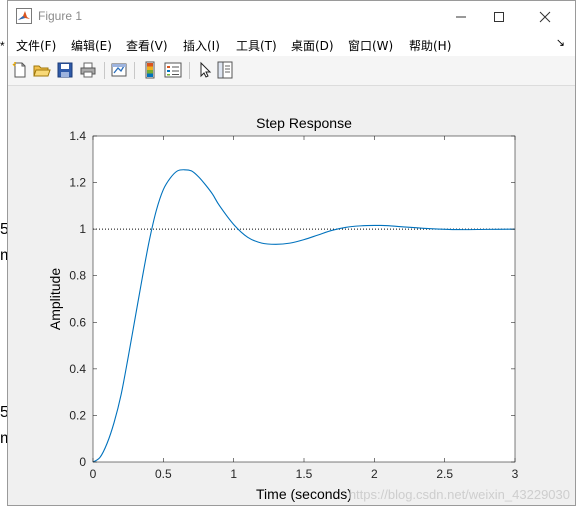  Describe the element at coordinates (36, 45) in the screenshot. I see `menu-file: 文件(F)` at that location.